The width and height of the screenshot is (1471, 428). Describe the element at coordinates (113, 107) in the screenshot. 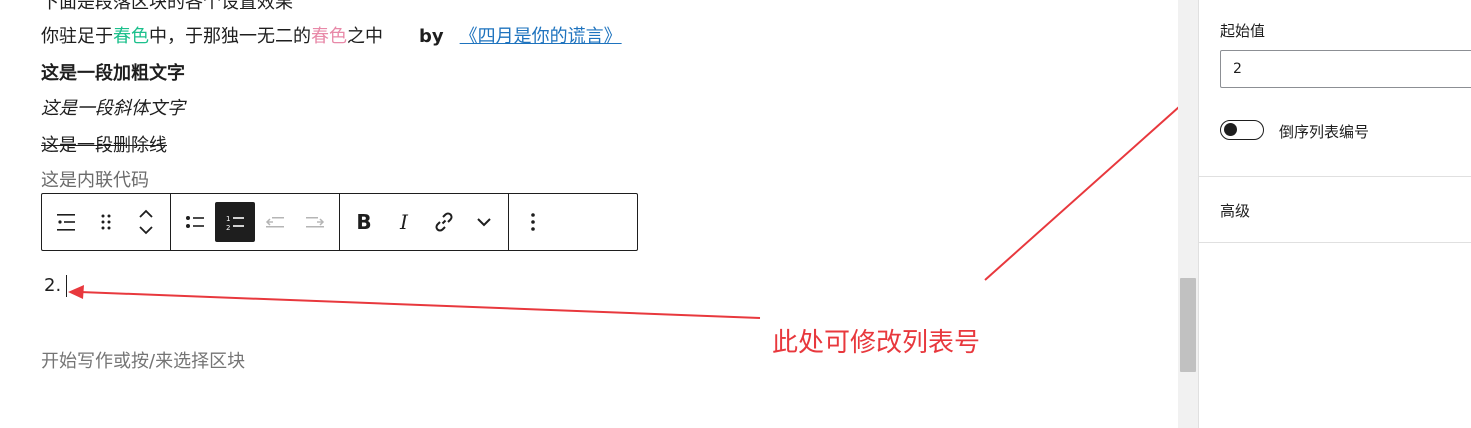

I see `paragraph-italic: 这是一段斜体文字` at that location.